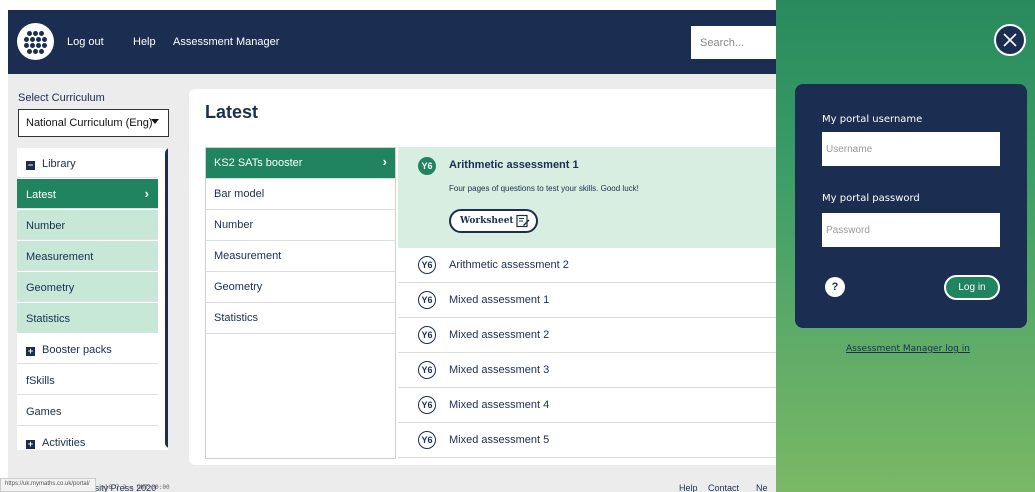  What do you see at coordinates (87, 194) in the screenshot?
I see `sidebar-item-latest: Latest ›` at bounding box center [87, 194].